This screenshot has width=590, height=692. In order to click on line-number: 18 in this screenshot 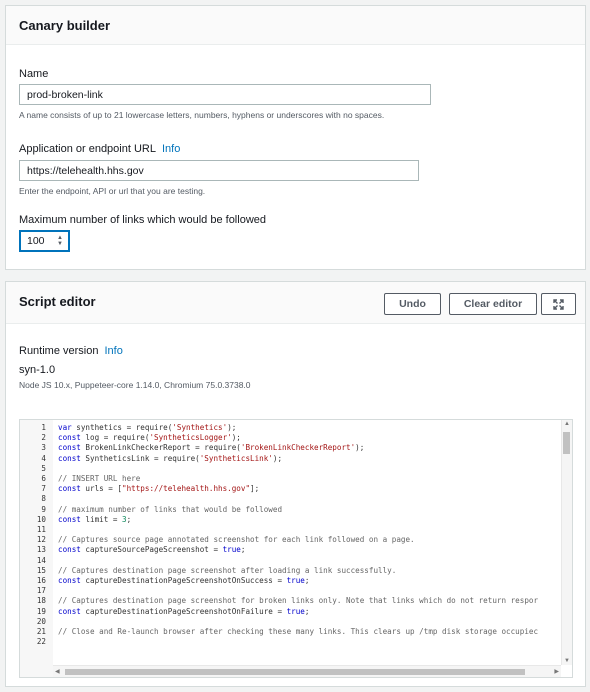, I will do `click(41, 601)`.